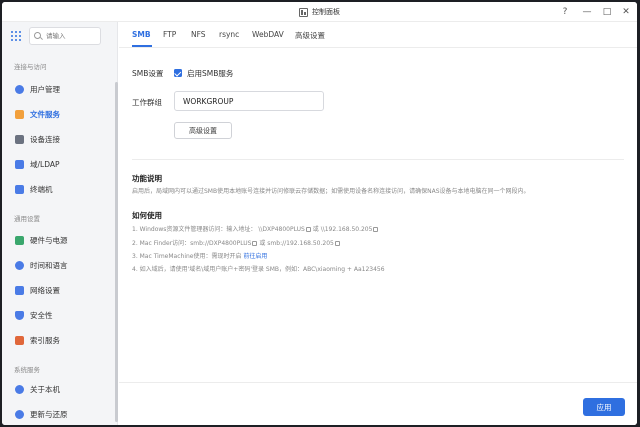 The image size is (640, 427). I want to click on close-icon: ✕, so click(626, 12).